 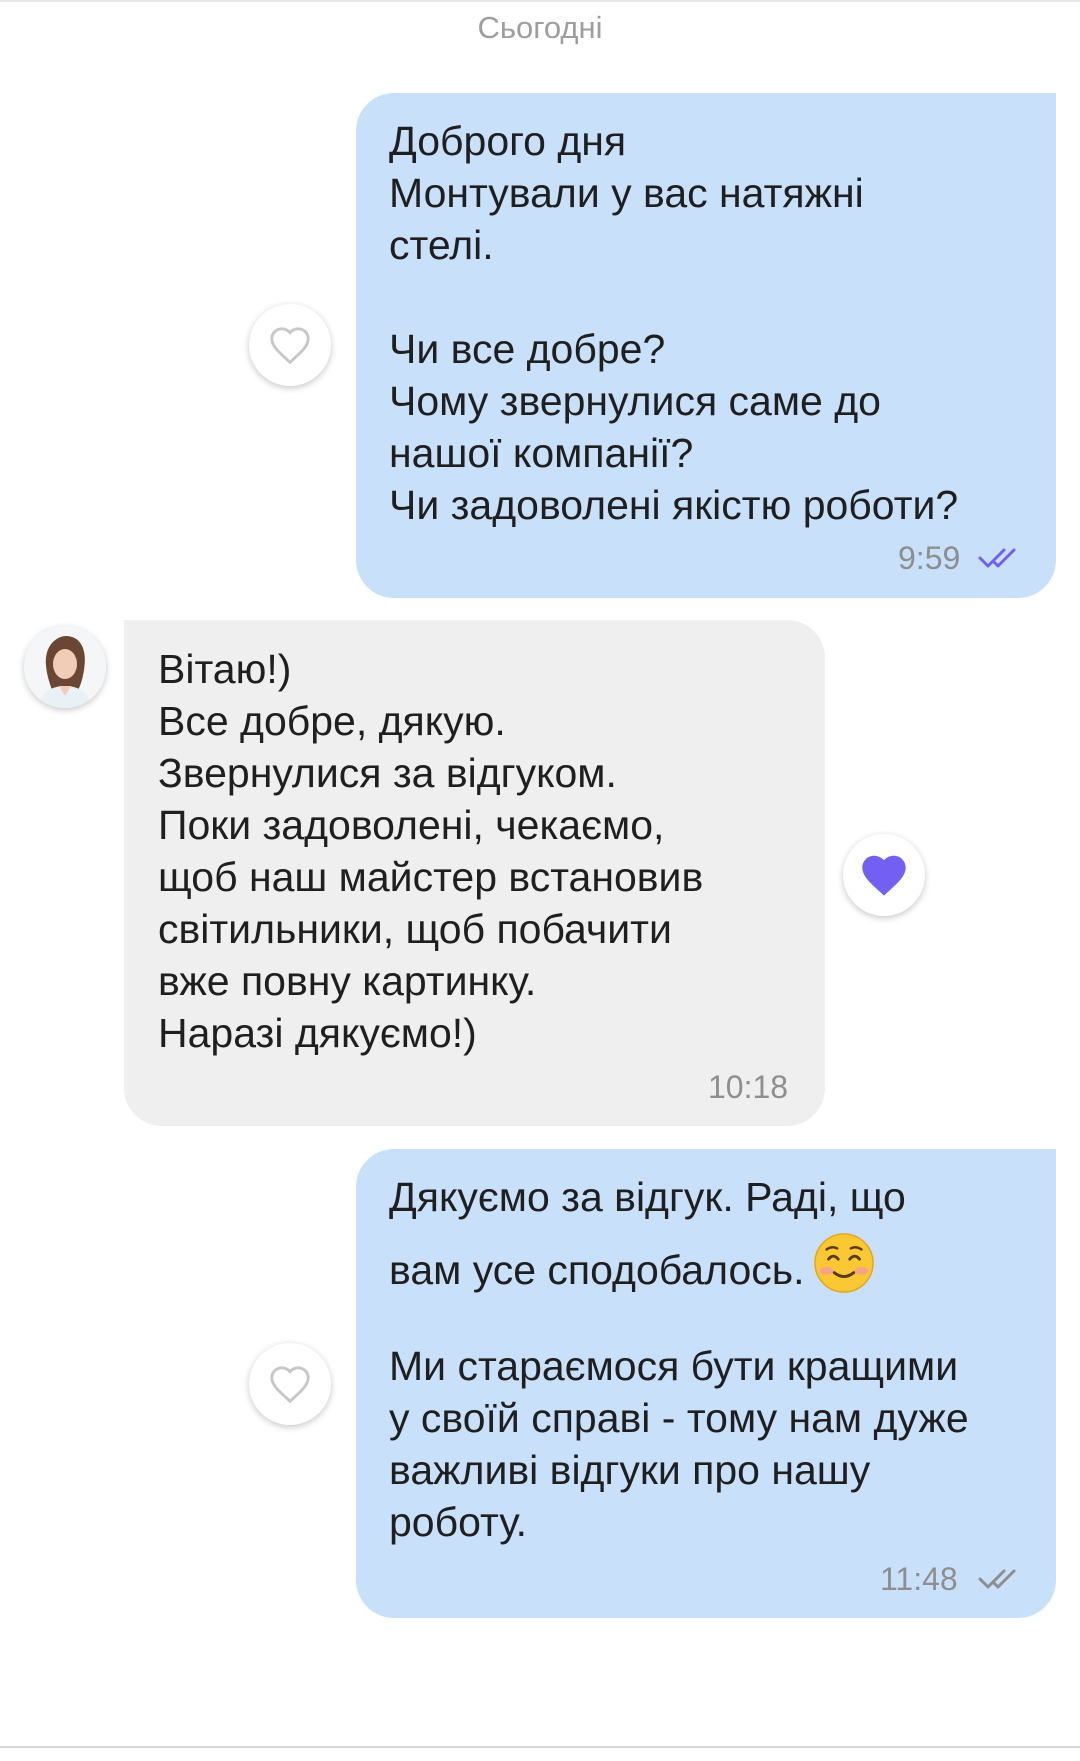 What do you see at coordinates (929, 558) in the screenshot?
I see `message-time: 9:59` at bounding box center [929, 558].